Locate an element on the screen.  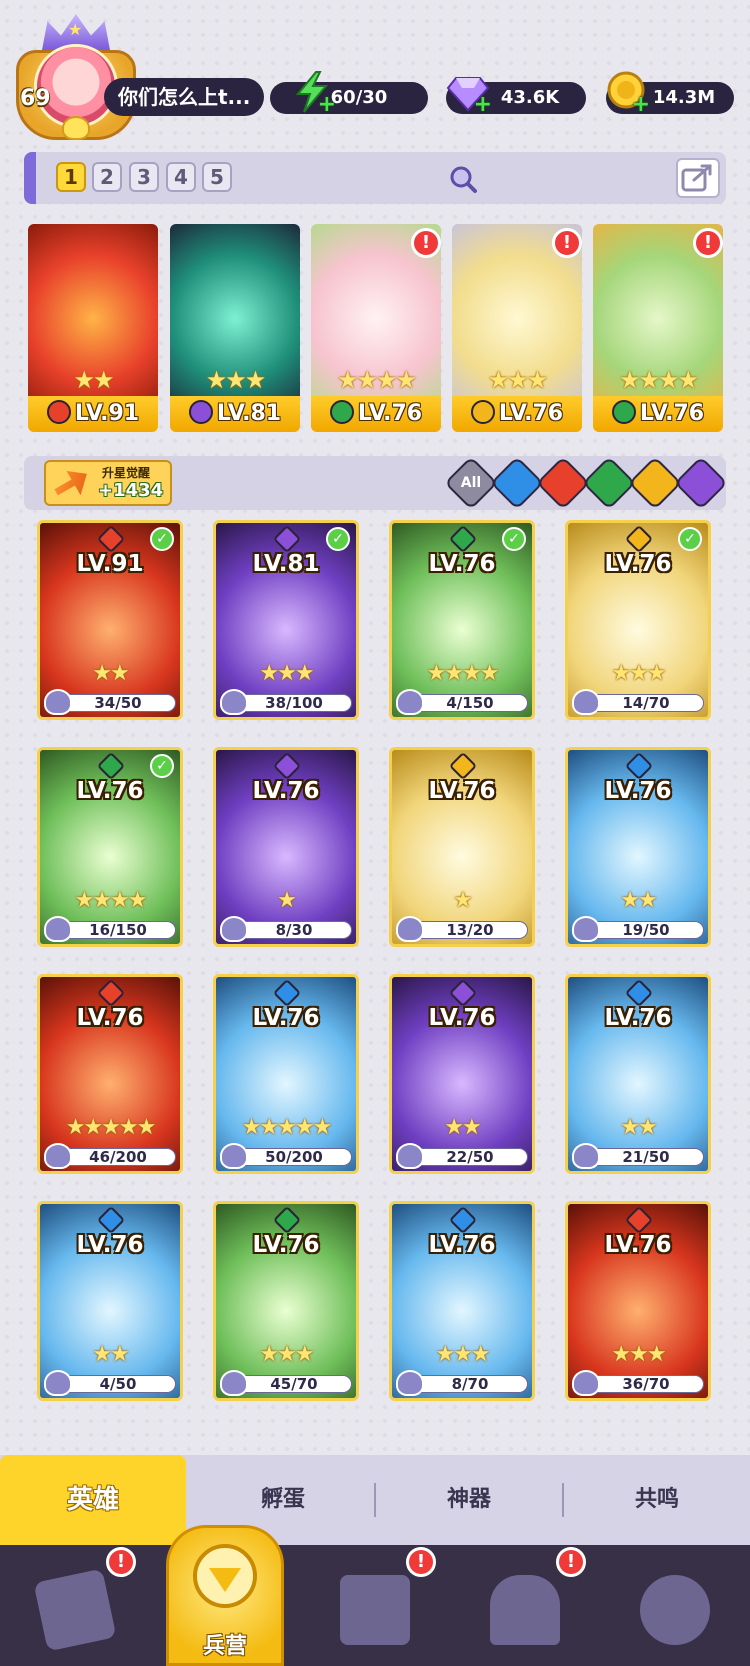
filter-dark-icon is located at coordinates (701, 483).